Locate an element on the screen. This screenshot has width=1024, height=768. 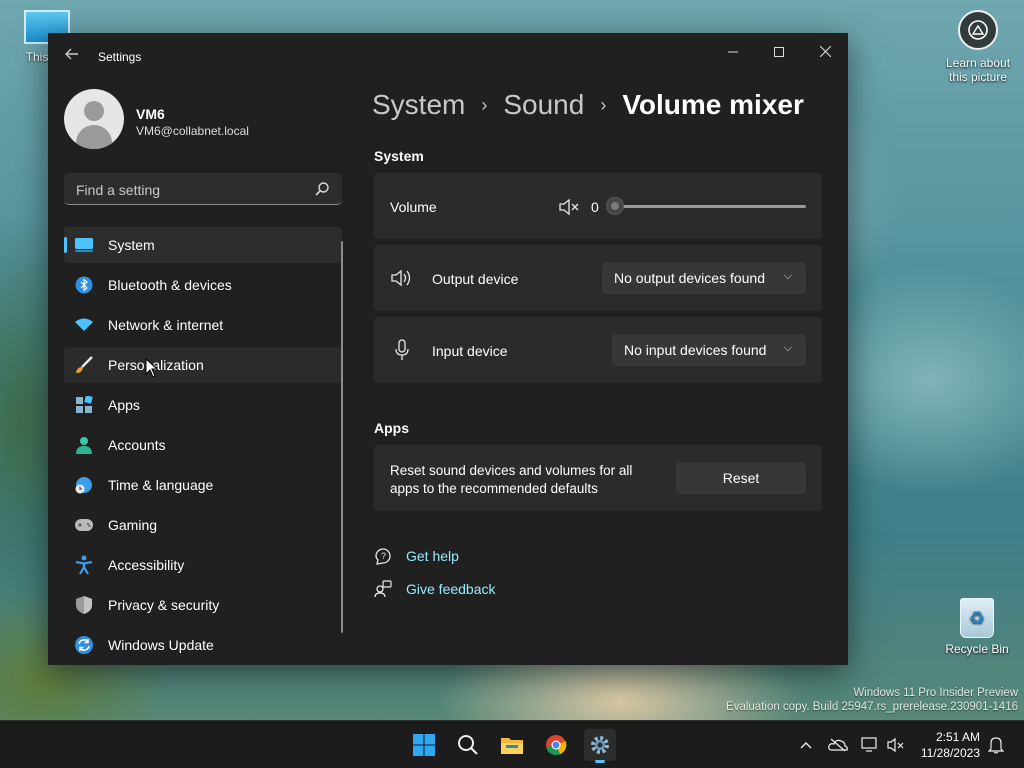
globe-clock-icon is located at coordinates (84, 485).